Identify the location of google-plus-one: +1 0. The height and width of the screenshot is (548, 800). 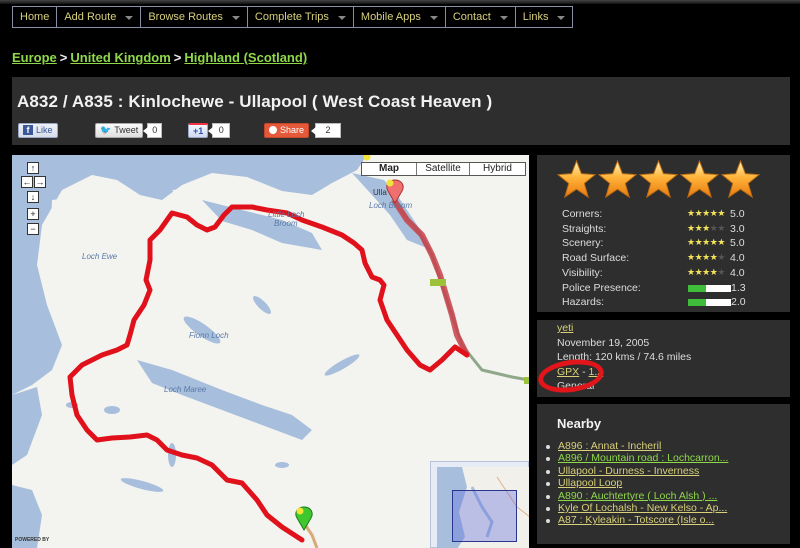
(209, 130).